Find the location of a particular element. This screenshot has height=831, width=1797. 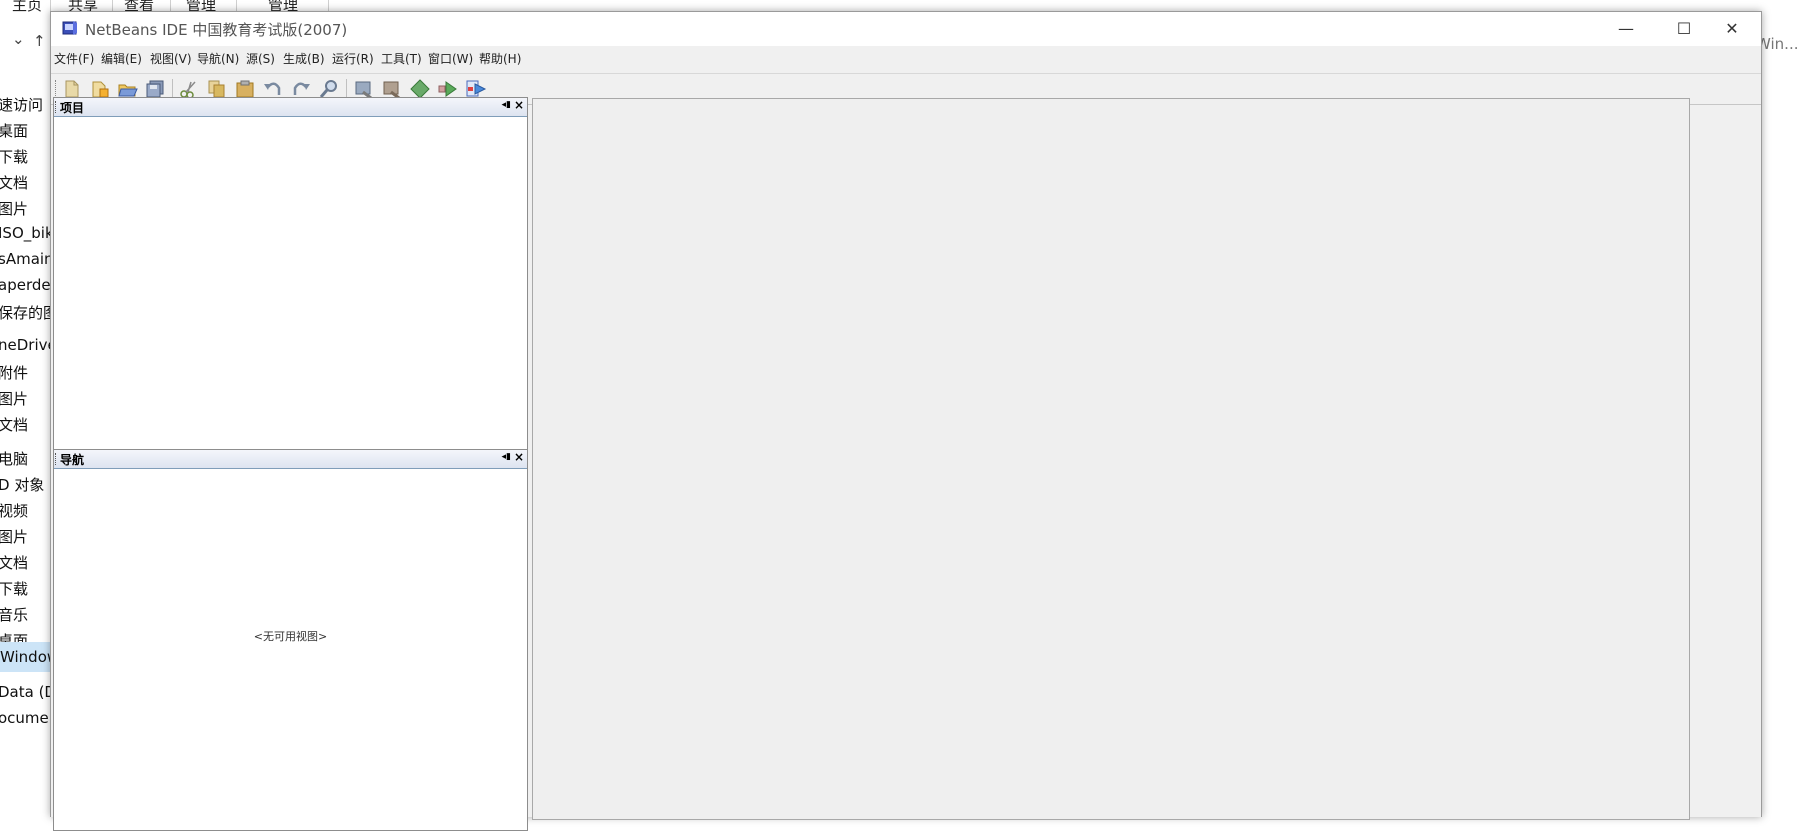

sidebar-item-folder: aperde is located at coordinates (25, 285).